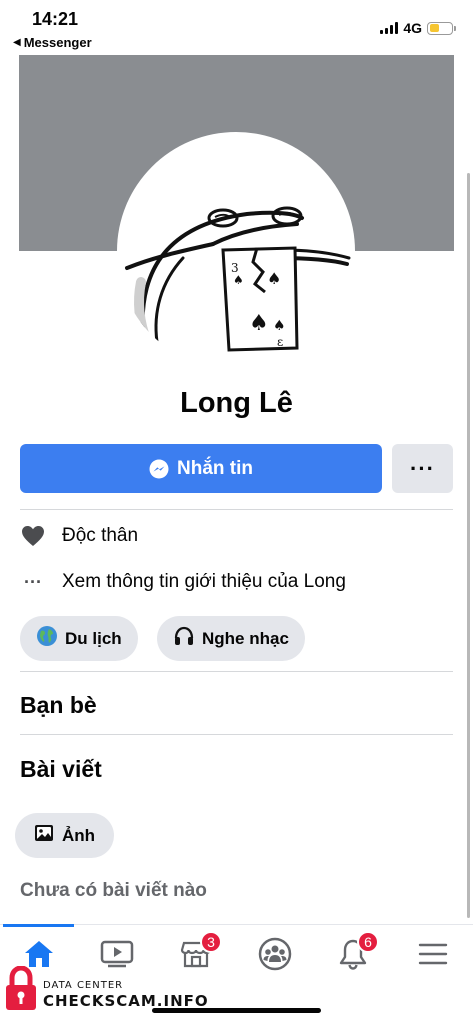  I want to click on tab-groups, so click(275, 954).